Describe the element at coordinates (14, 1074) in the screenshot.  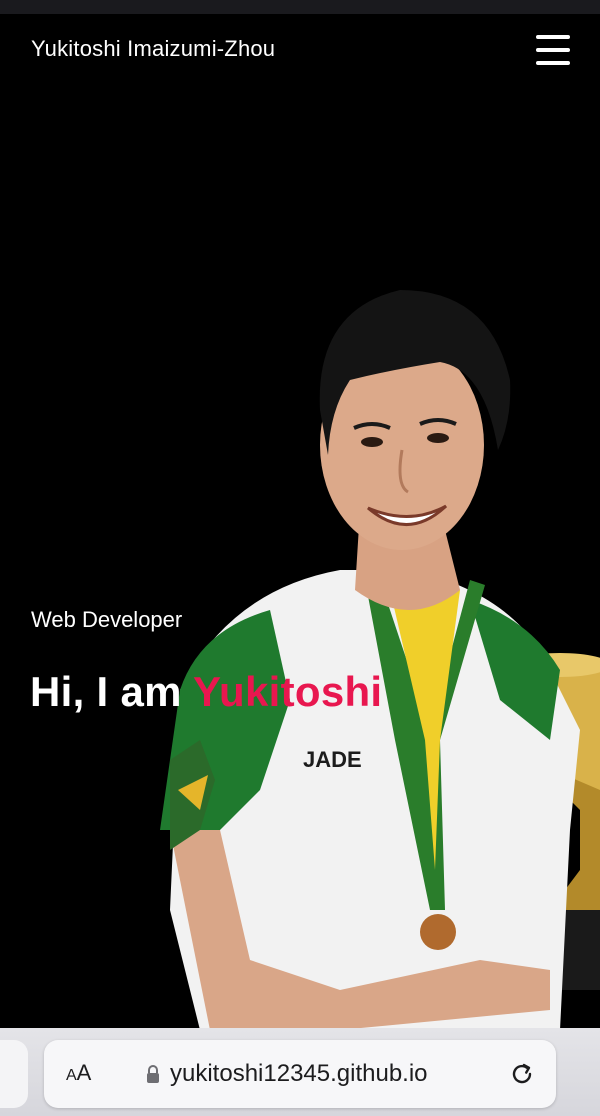
I see `previous-tab-edge` at that location.